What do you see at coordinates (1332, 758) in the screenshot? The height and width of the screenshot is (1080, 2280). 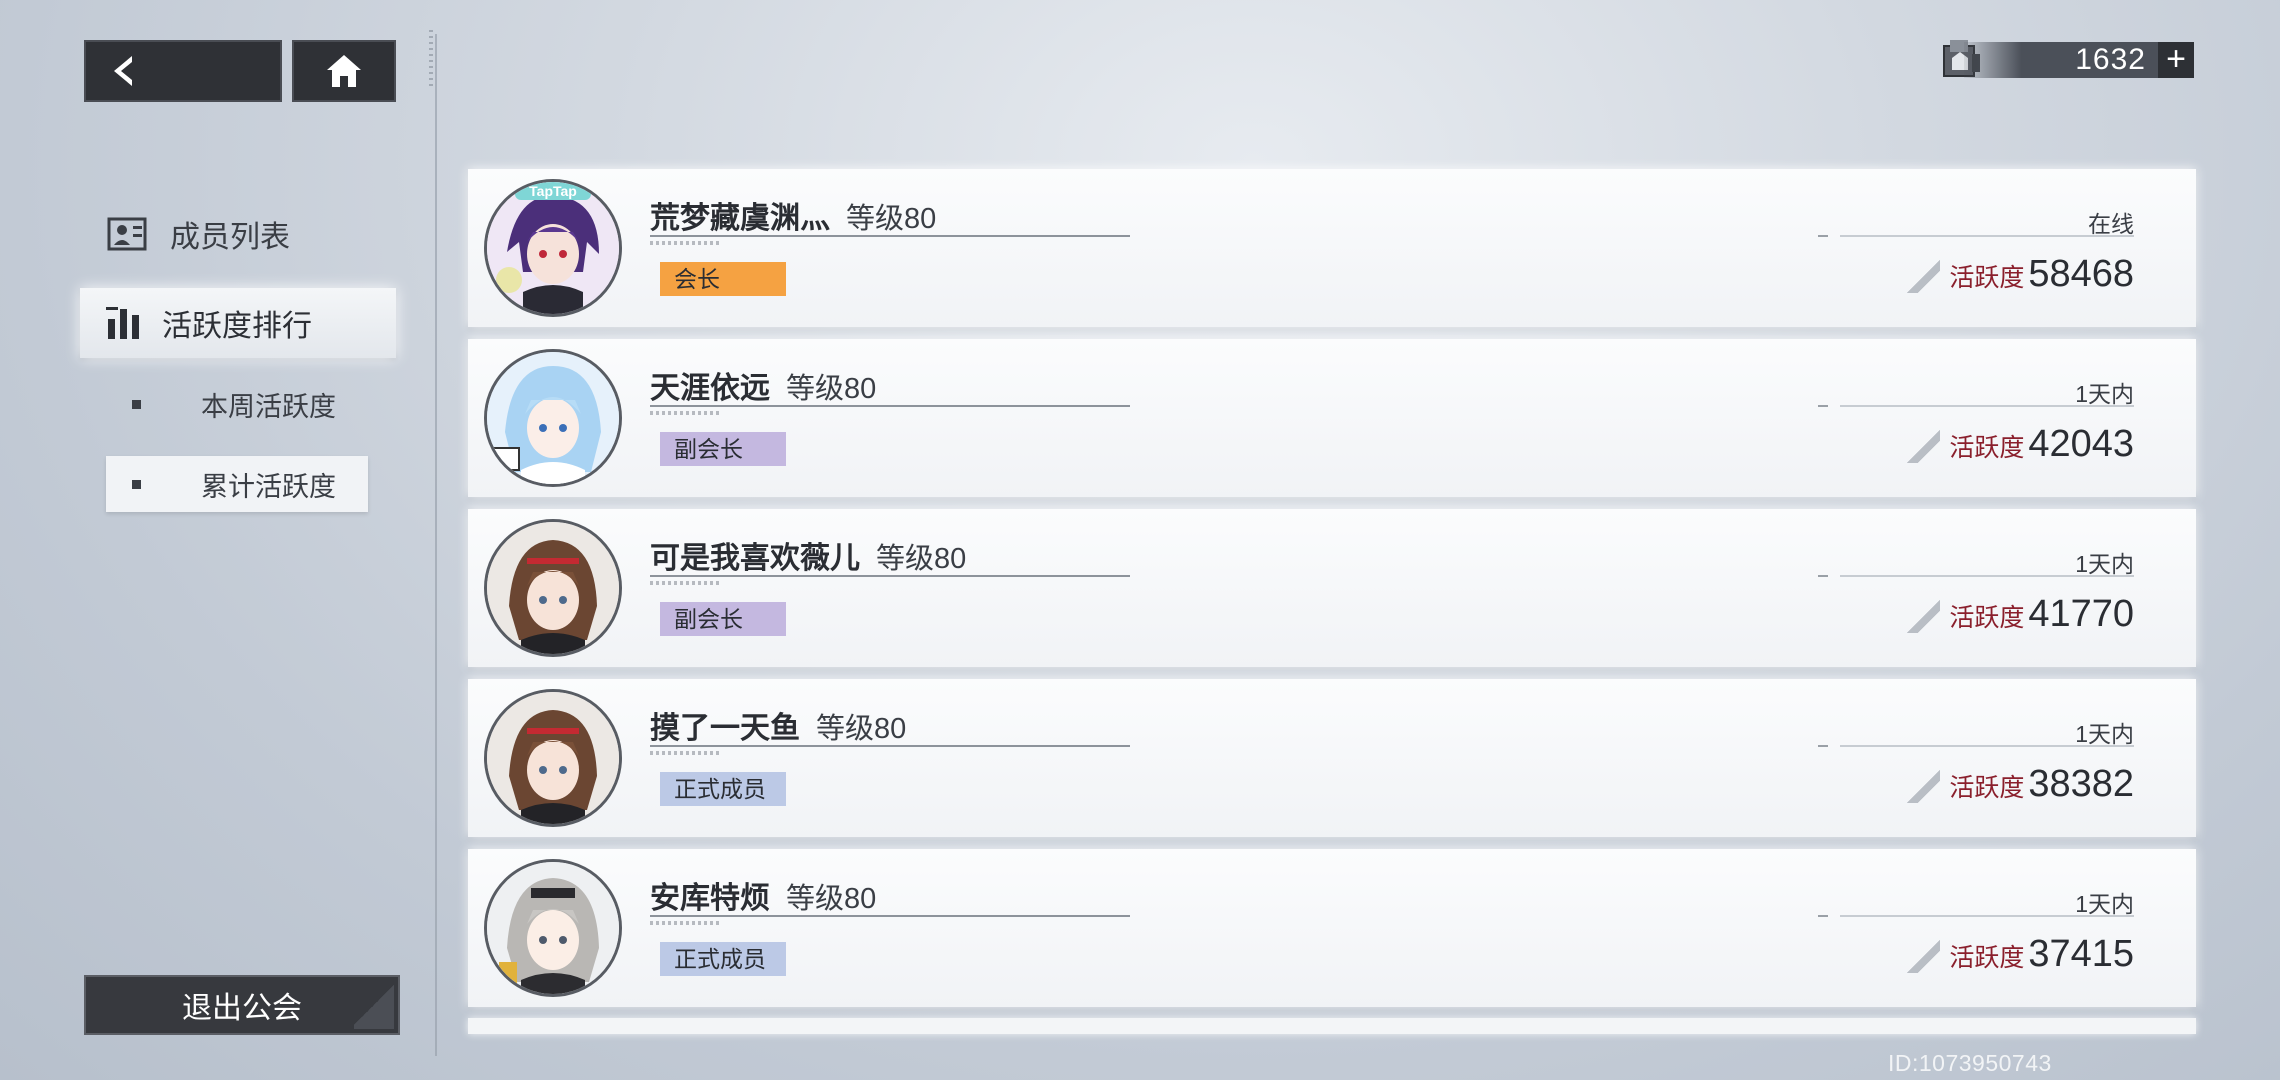 I see `member-card: 摸了一天鱼 等级80 正式成员 1天内 活跃度 38382` at bounding box center [1332, 758].